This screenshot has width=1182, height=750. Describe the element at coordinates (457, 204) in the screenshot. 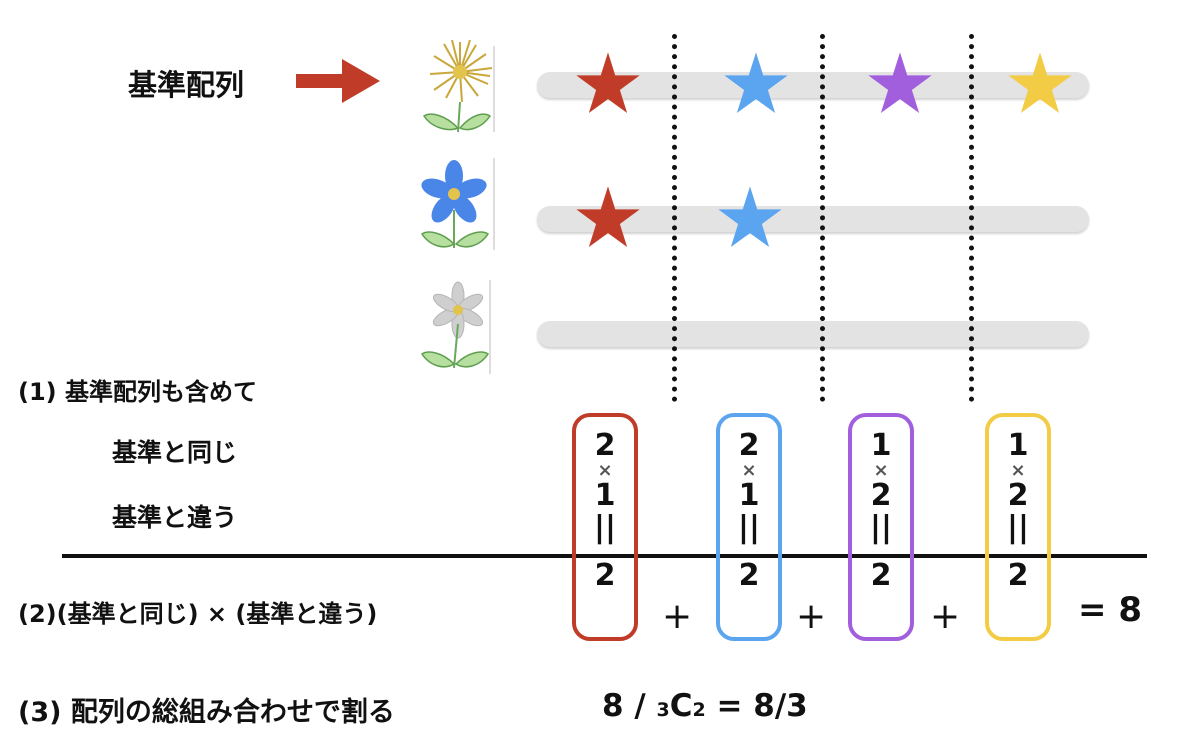

I see `blue-flower-icon` at that location.